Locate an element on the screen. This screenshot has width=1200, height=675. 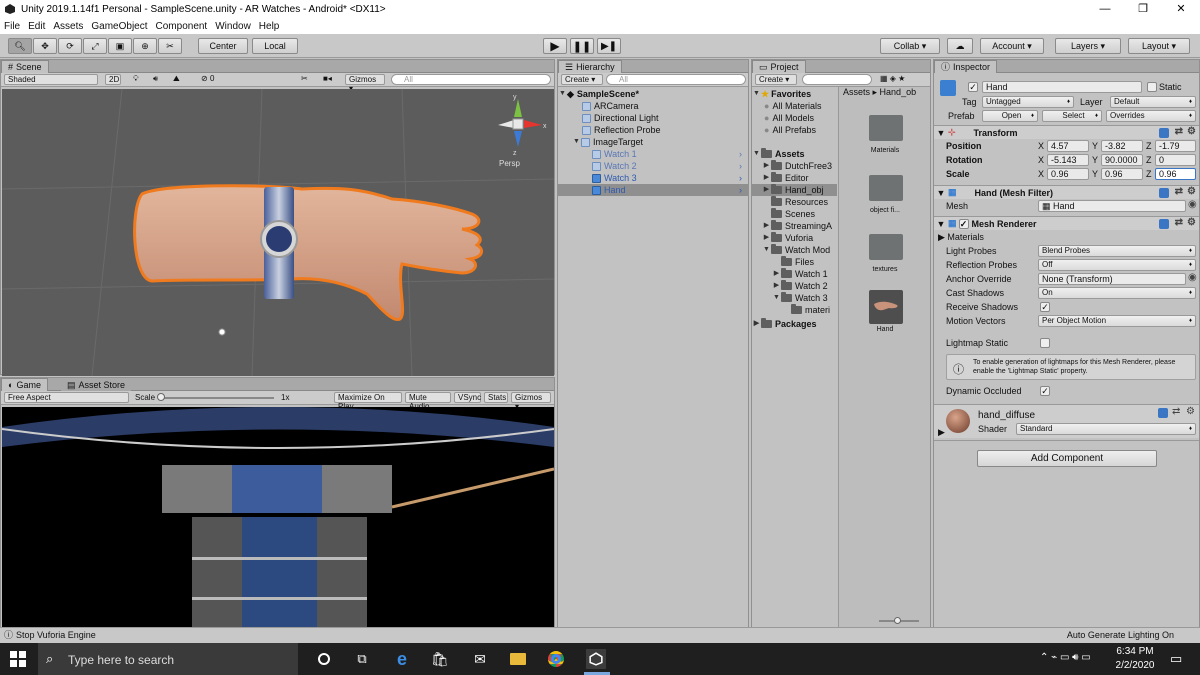
reflection-probes-dropdown: Off is located at coordinates (1117, 265).